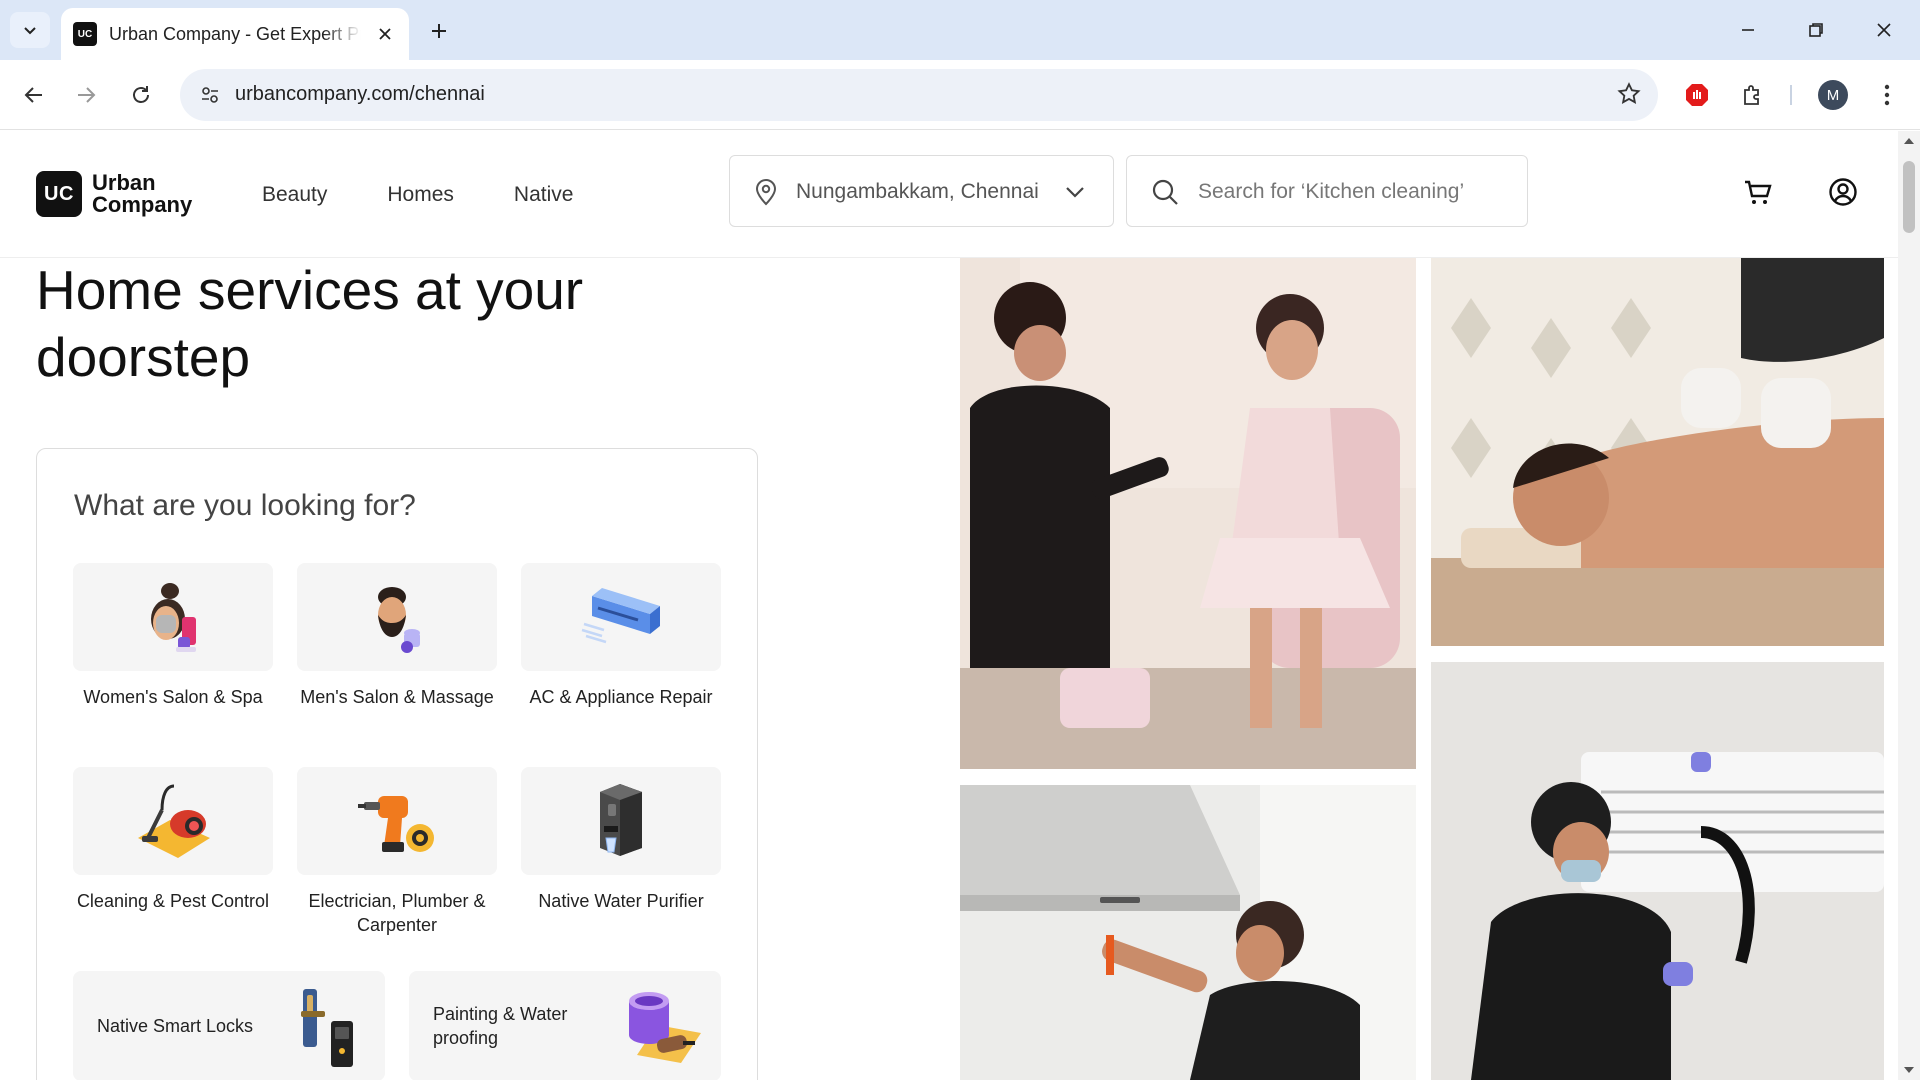  I want to click on browser-menu-button, so click(1887, 95).